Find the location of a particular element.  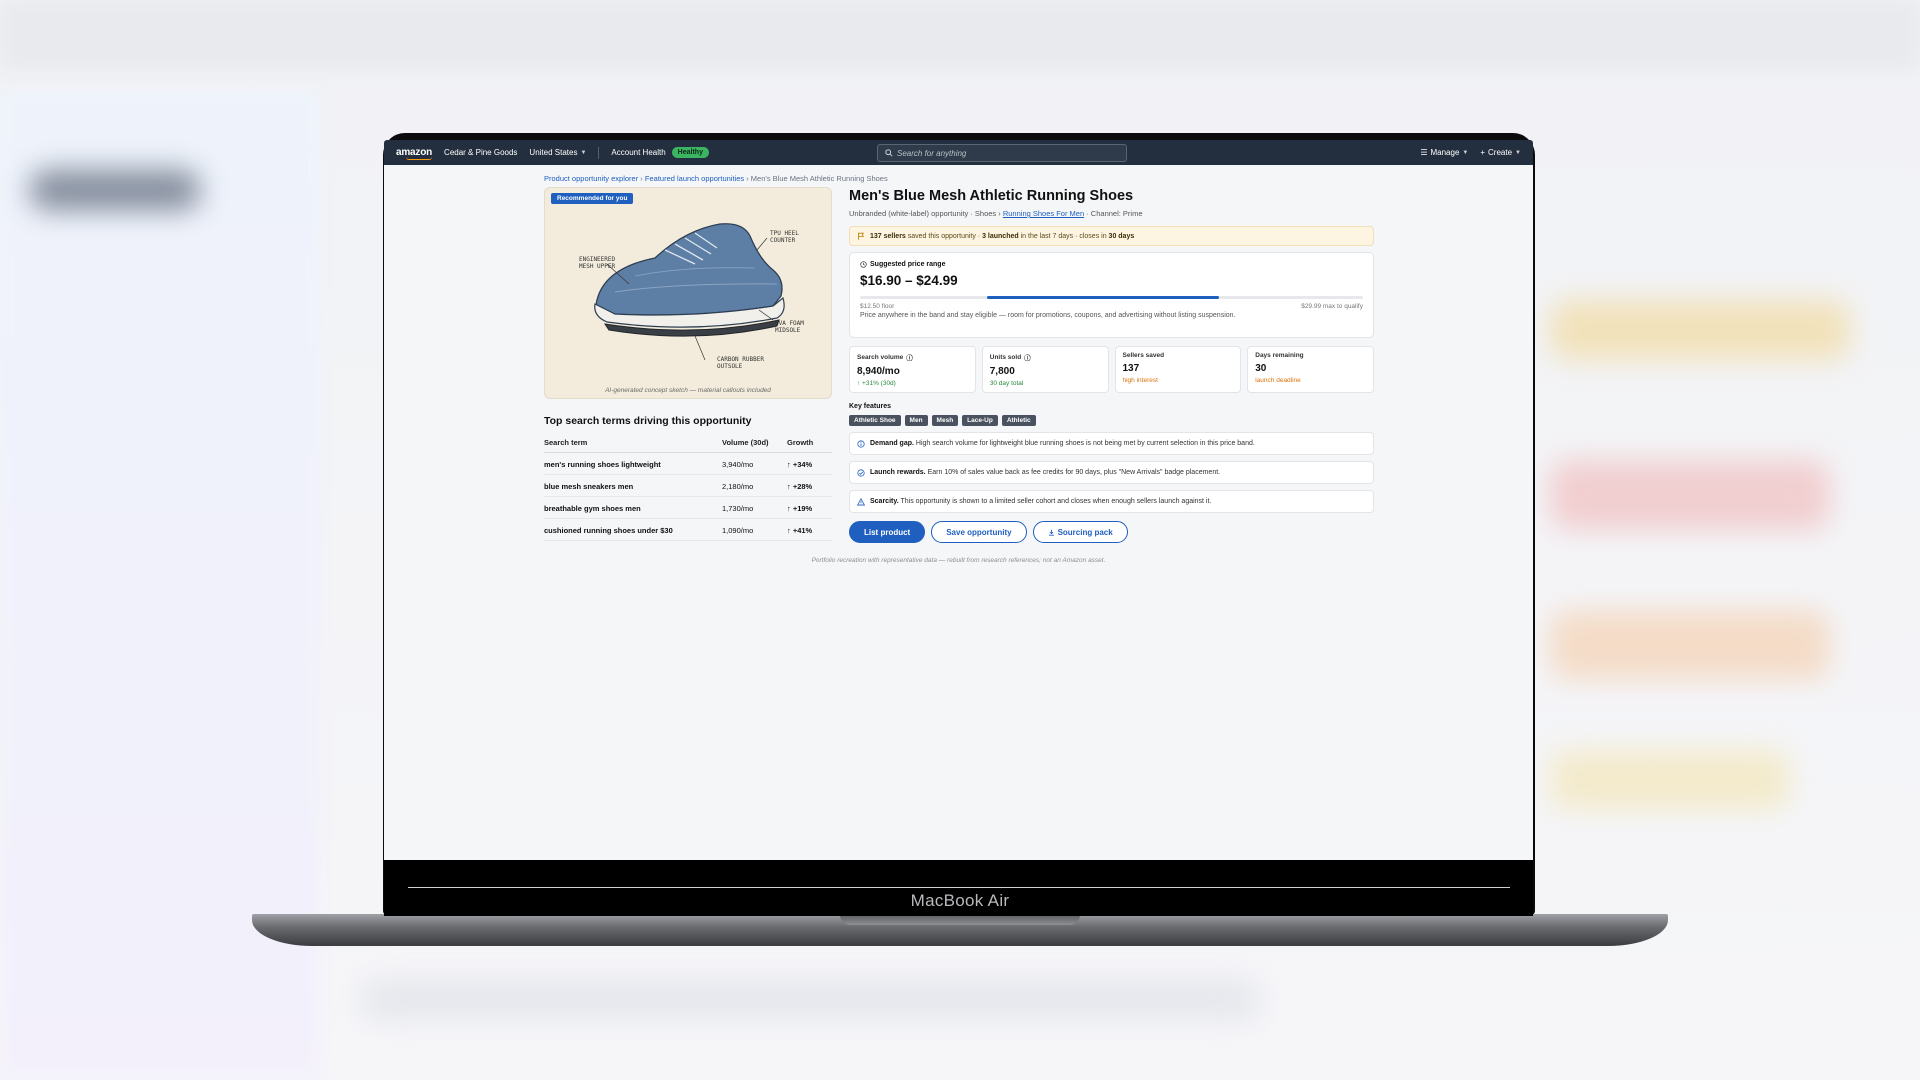

stat-label: Sellers saved is located at coordinates (1143, 355).